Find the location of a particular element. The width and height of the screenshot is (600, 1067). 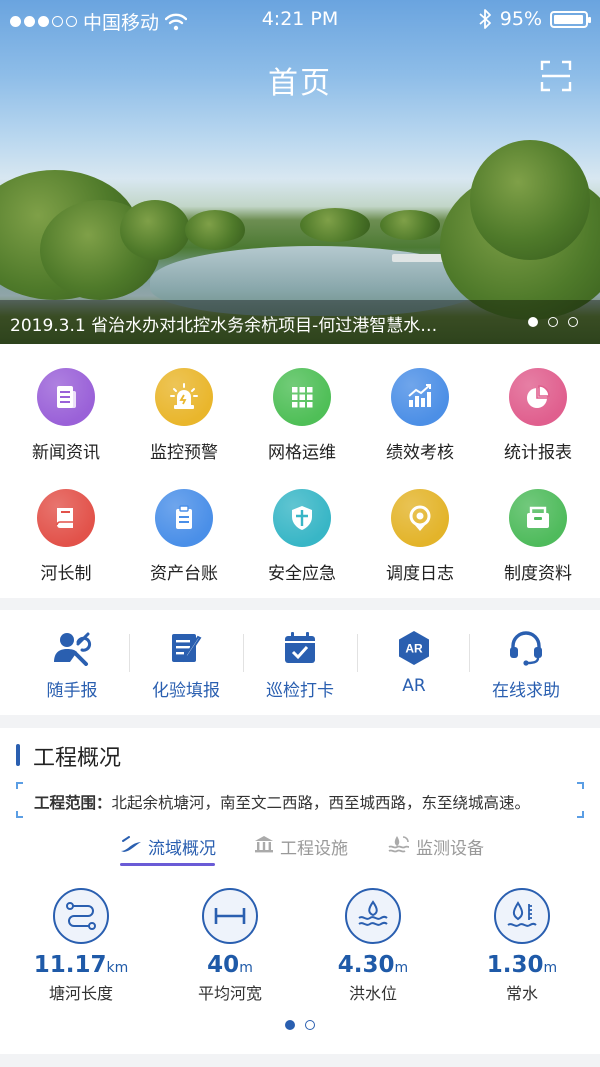

scan-button is located at coordinates (556, 76).